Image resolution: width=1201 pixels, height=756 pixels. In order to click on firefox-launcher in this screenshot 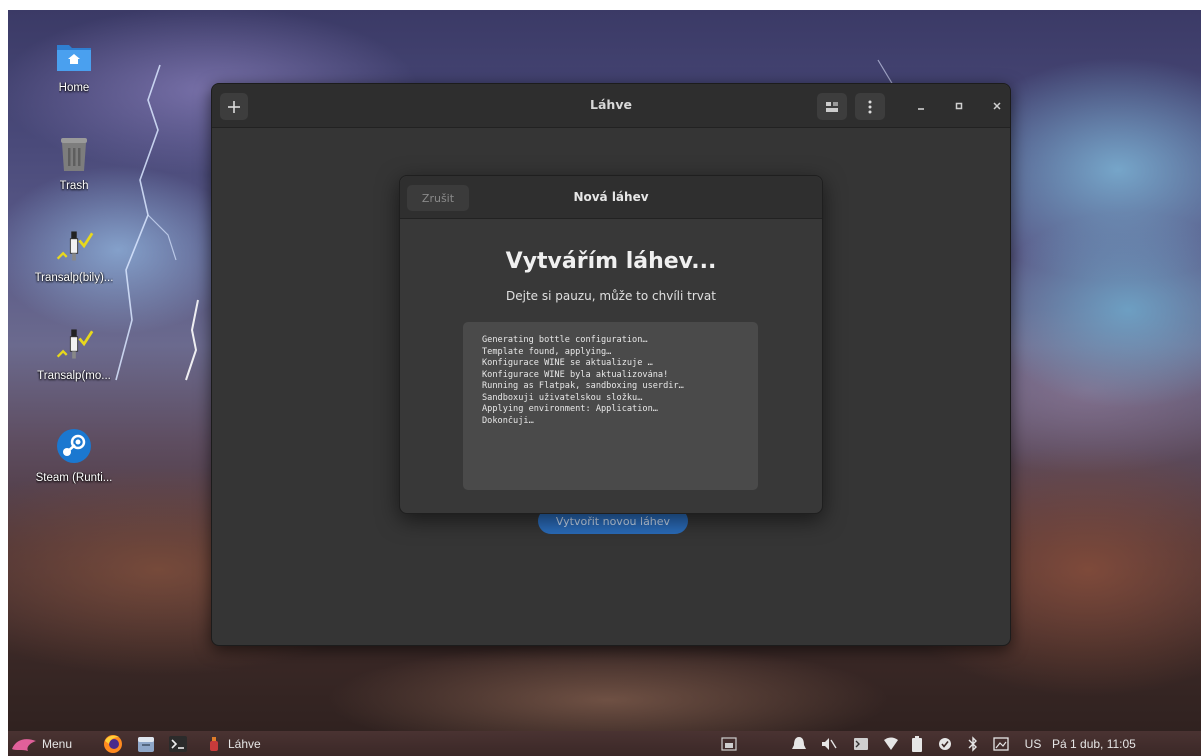, I will do `click(113, 743)`.